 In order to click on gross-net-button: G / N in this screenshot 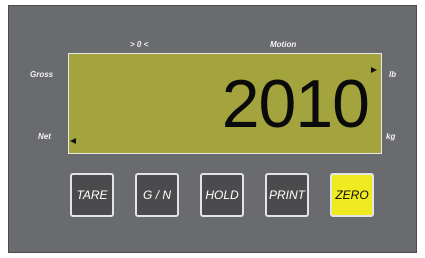, I will do `click(157, 195)`.